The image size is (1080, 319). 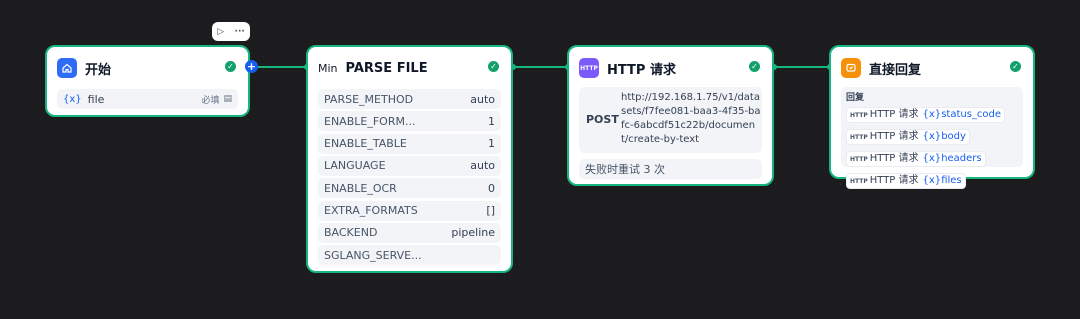 What do you see at coordinates (961, 158) in the screenshot?
I see `variable-name: headers` at bounding box center [961, 158].